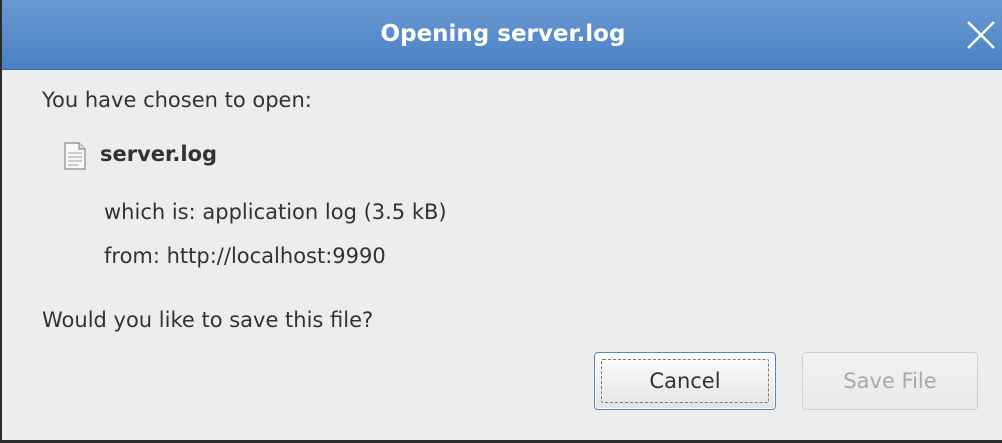 The image size is (1002, 443). What do you see at coordinates (177, 100) in the screenshot?
I see `intro-text: You have chosen to open:` at bounding box center [177, 100].